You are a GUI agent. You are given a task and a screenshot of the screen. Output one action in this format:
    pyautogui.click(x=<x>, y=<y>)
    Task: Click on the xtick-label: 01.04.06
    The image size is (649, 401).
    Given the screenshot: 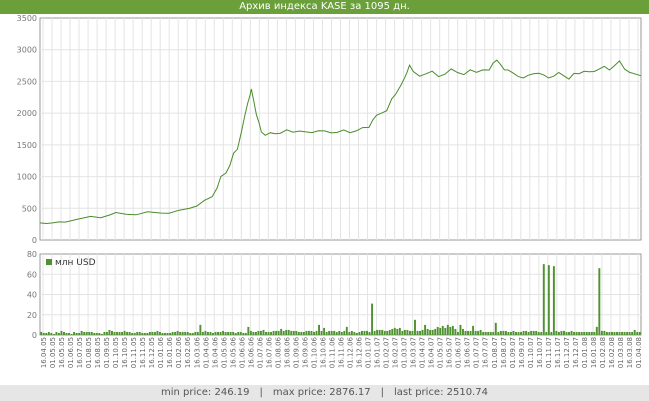 What is the action you would take?
    pyautogui.click(x=206, y=352)
    